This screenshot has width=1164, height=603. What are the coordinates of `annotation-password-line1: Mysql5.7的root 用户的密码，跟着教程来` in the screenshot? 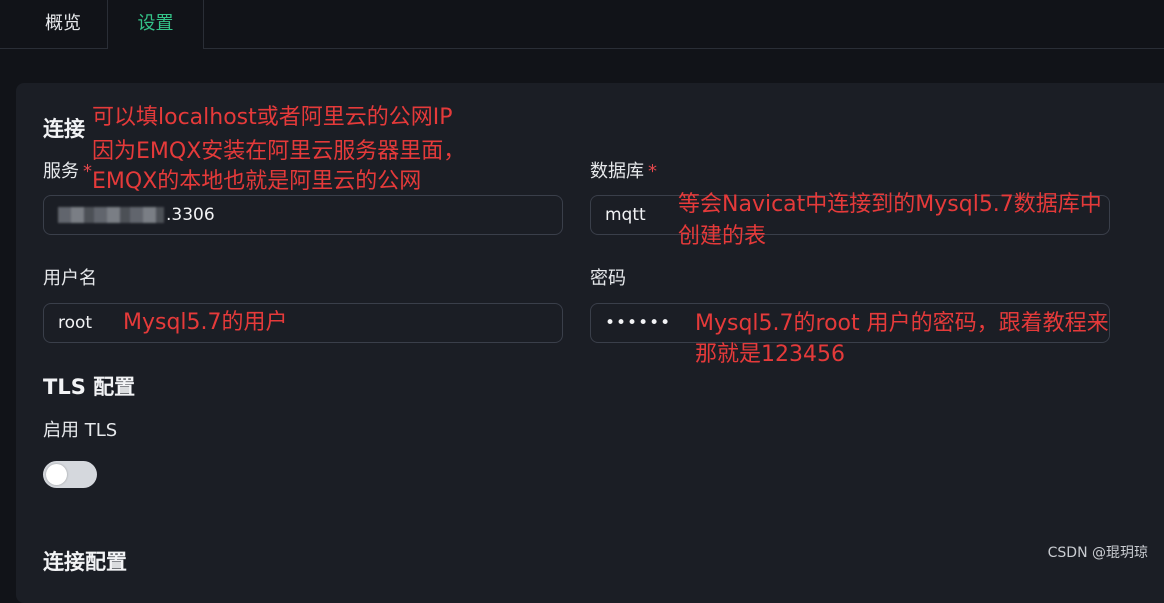 It's located at (902, 323).